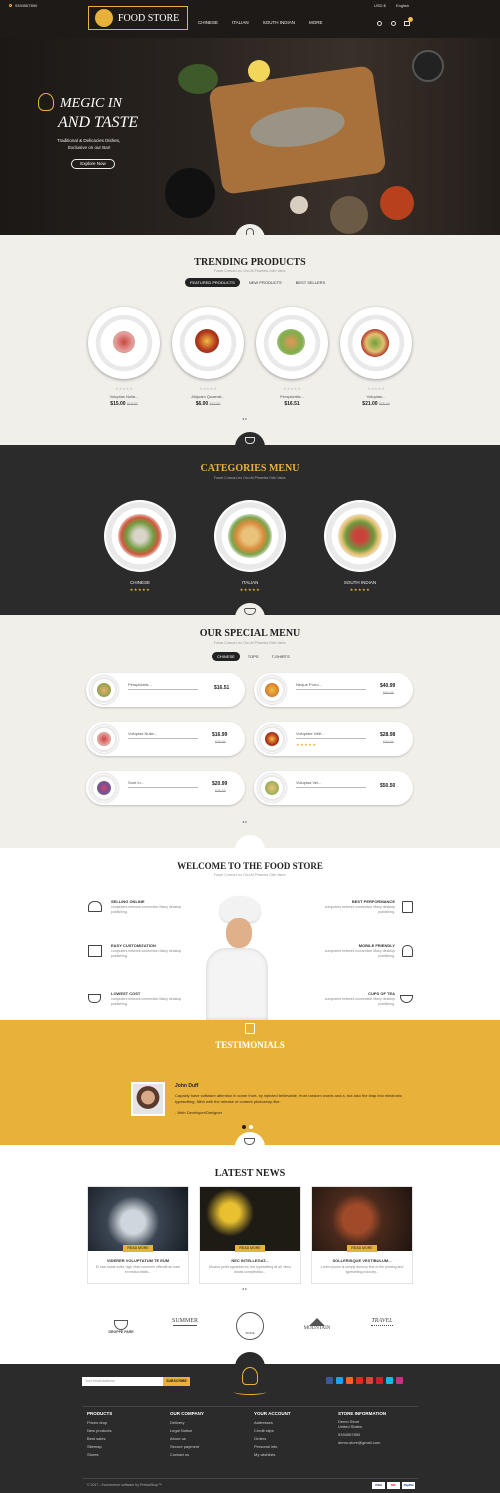 The height and width of the screenshot is (1493, 500). What do you see at coordinates (279, 22) in the screenshot?
I see `nav-south-indian: SOUTH INDIAN` at bounding box center [279, 22].